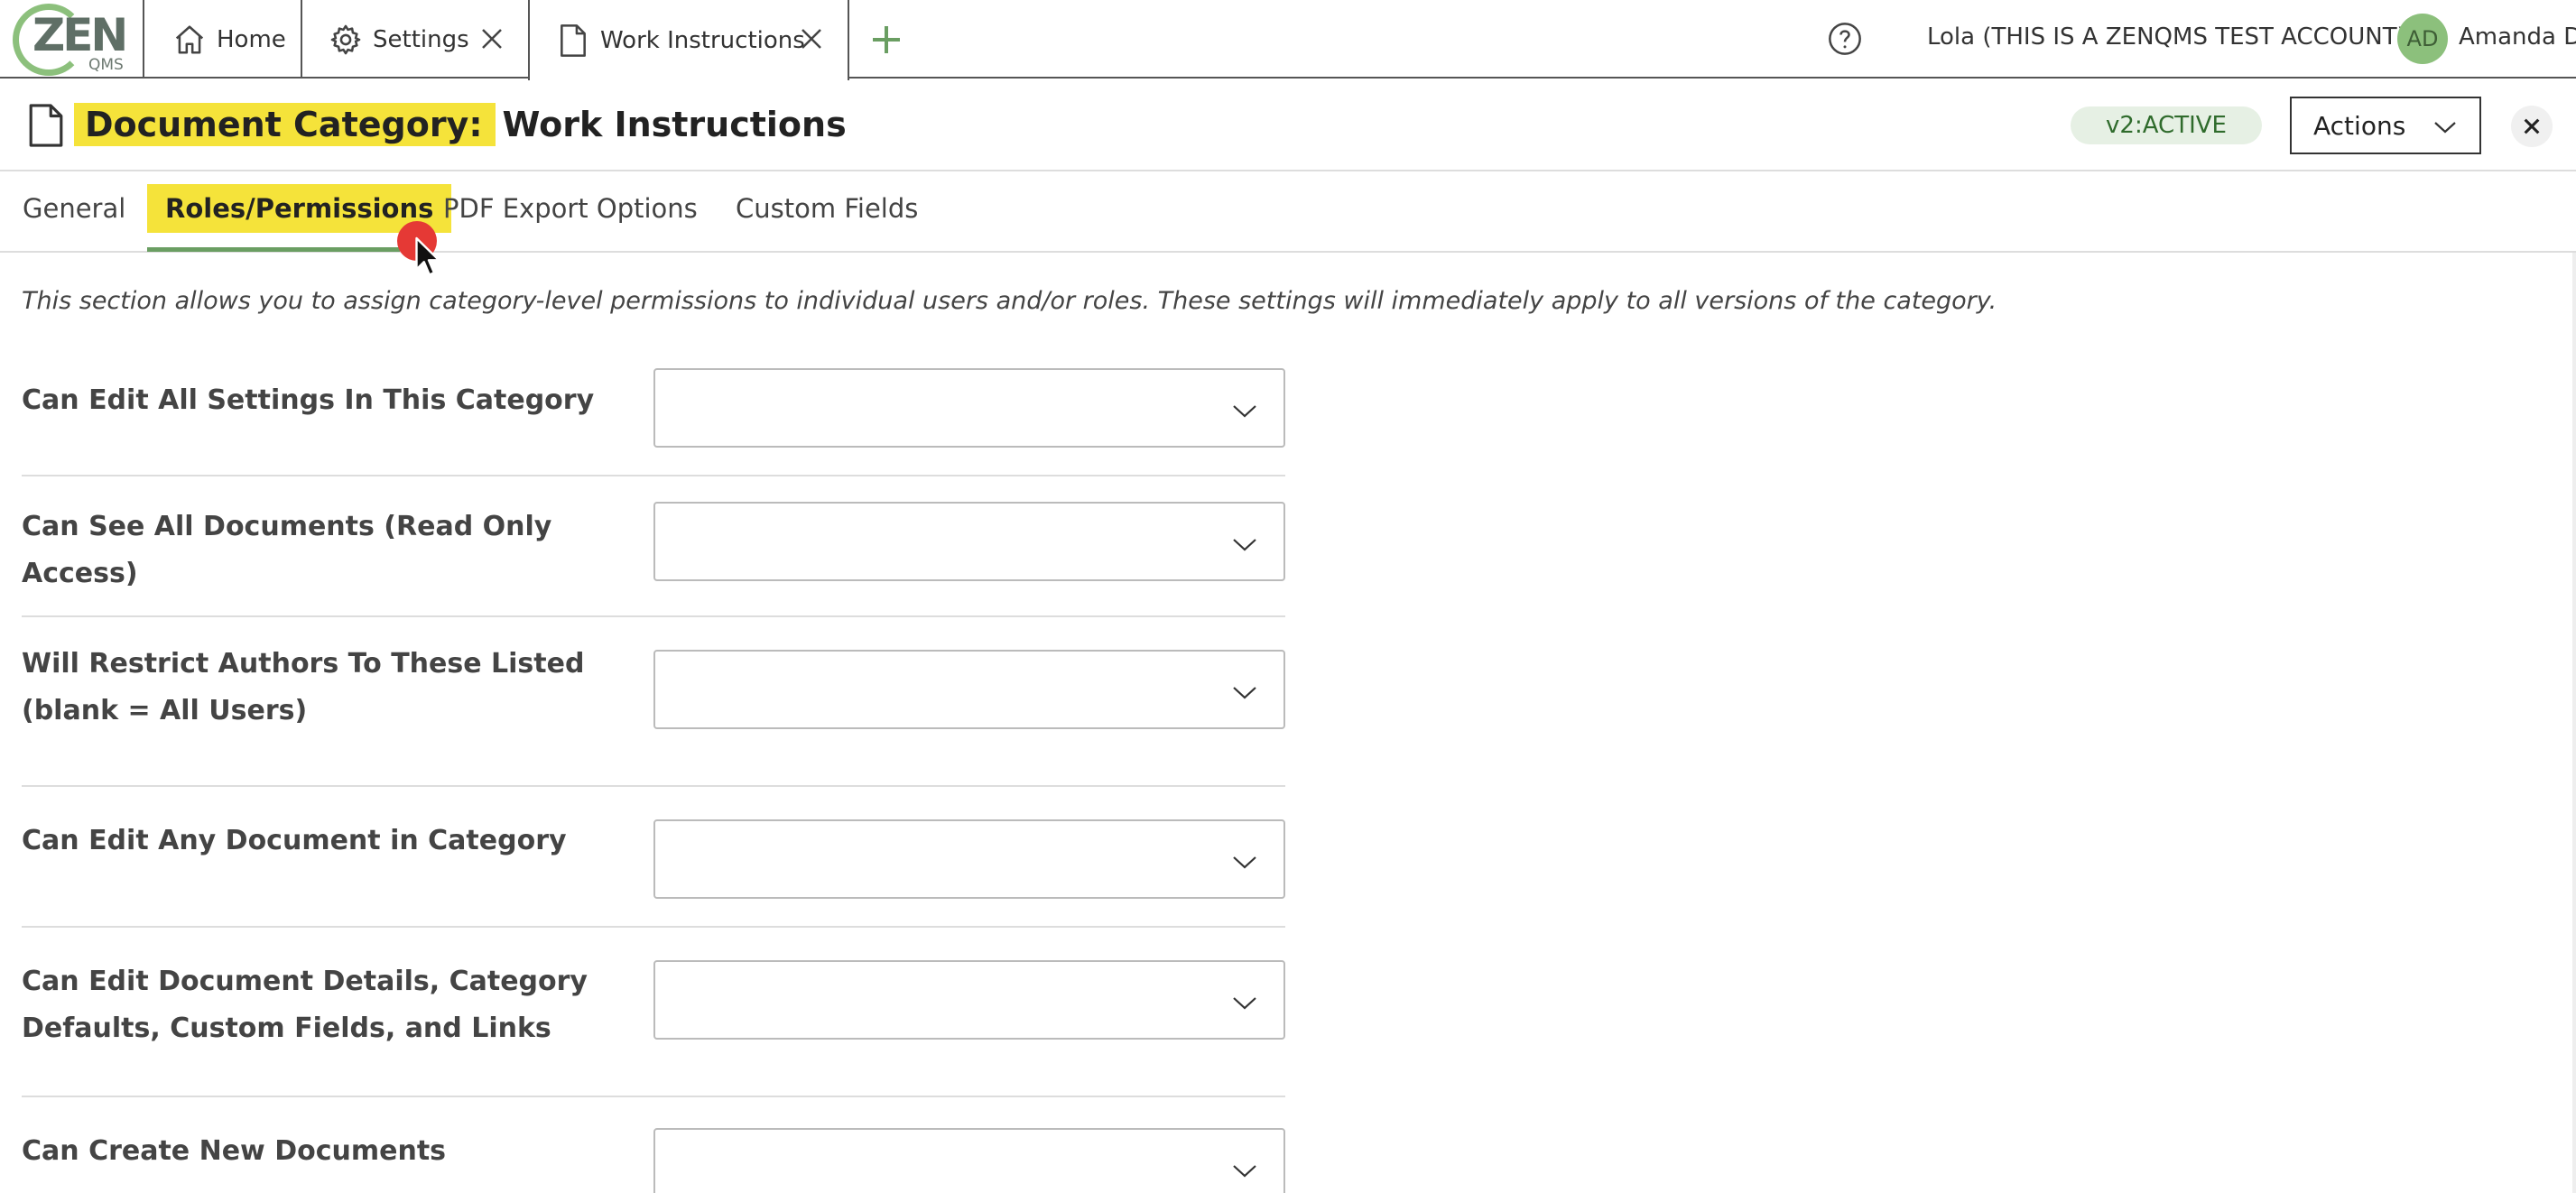  Describe the element at coordinates (251, 39) in the screenshot. I see `tab-home-label: Home` at that location.